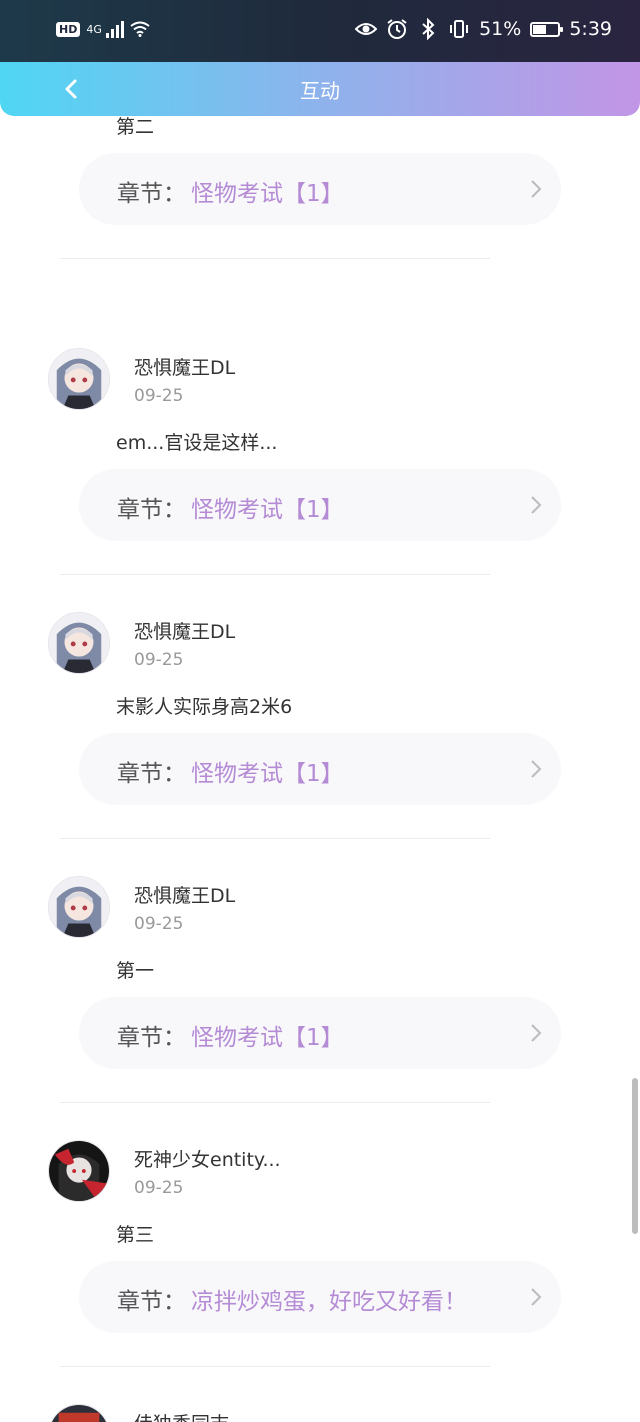 The image size is (640, 1422). What do you see at coordinates (204, 707) in the screenshot?
I see `comment-text: 末影人实际身高2米6` at bounding box center [204, 707].